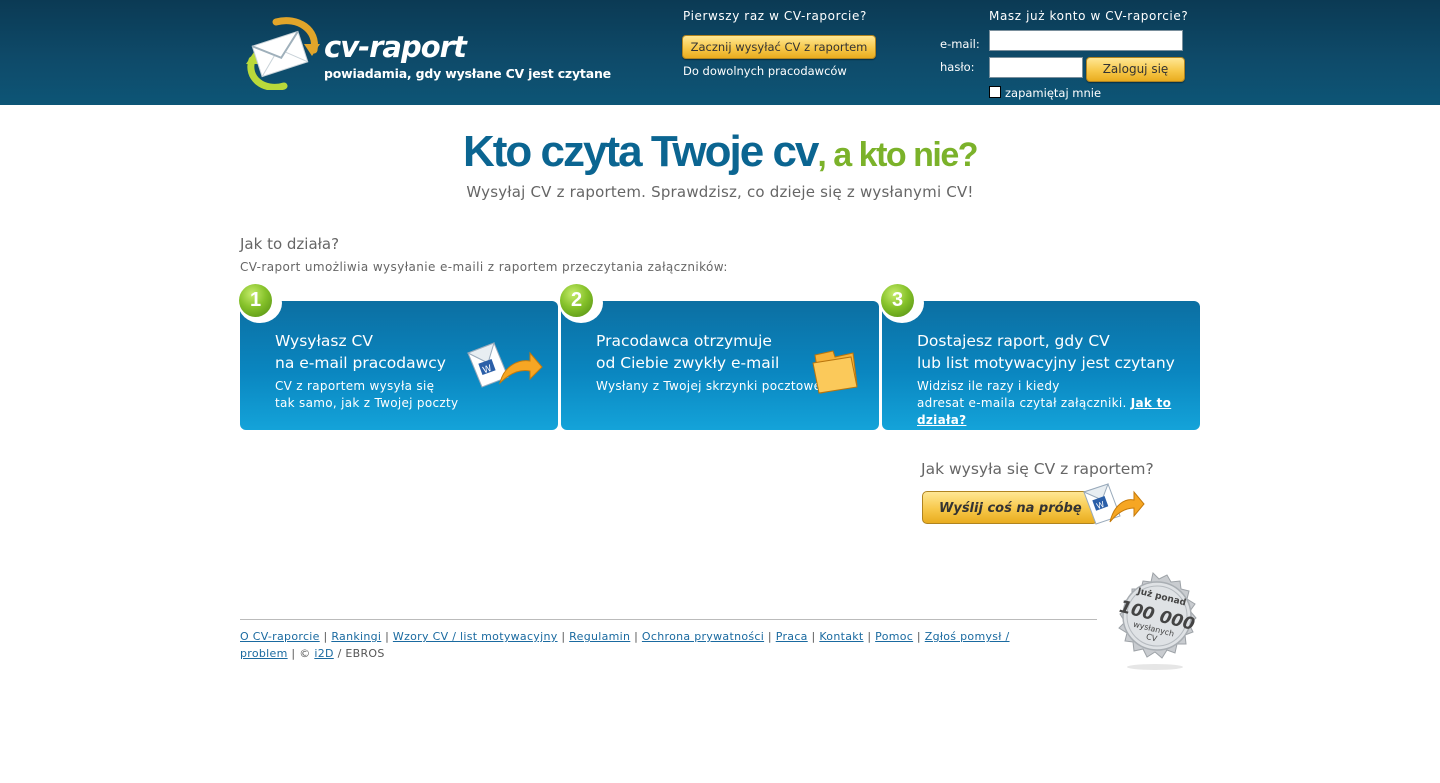  Describe the element at coordinates (1135, 69) in the screenshot. I see `login-button: Zaloguj się` at that location.